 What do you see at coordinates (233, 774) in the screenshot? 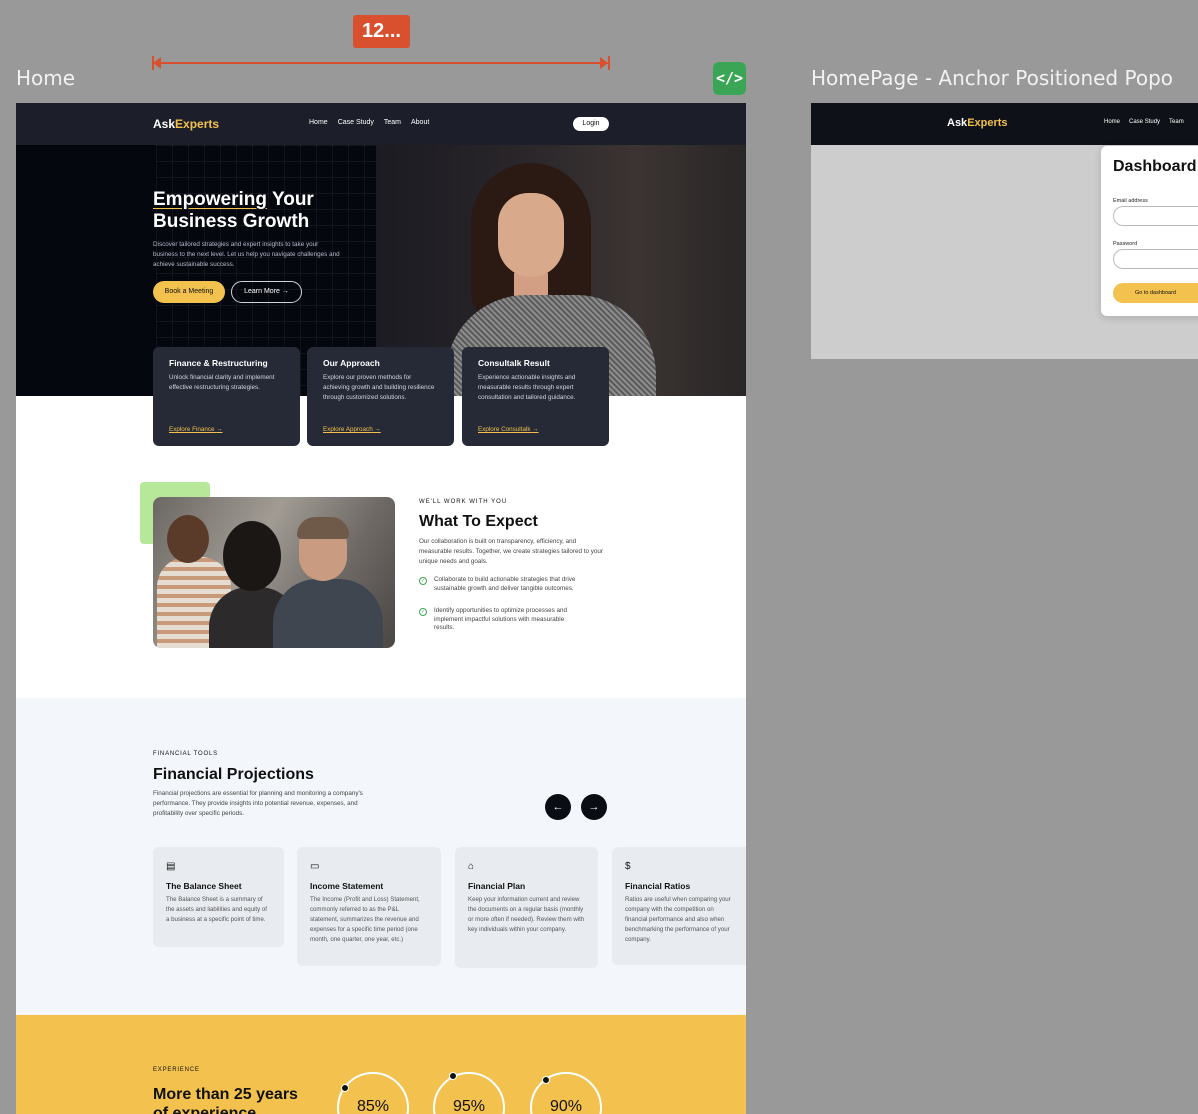
I see `tools-title: Financial Projections` at bounding box center [233, 774].